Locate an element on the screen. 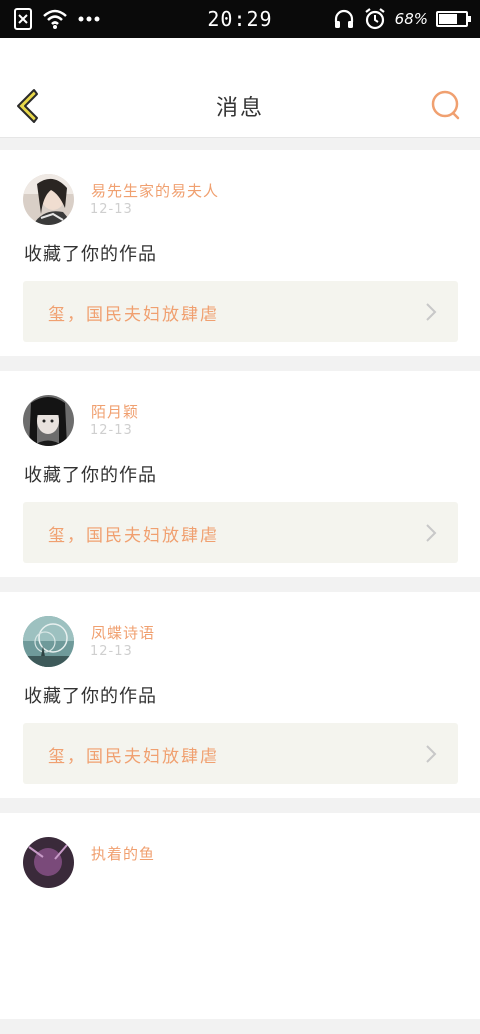  headphones-icon is located at coordinates (343, 18).